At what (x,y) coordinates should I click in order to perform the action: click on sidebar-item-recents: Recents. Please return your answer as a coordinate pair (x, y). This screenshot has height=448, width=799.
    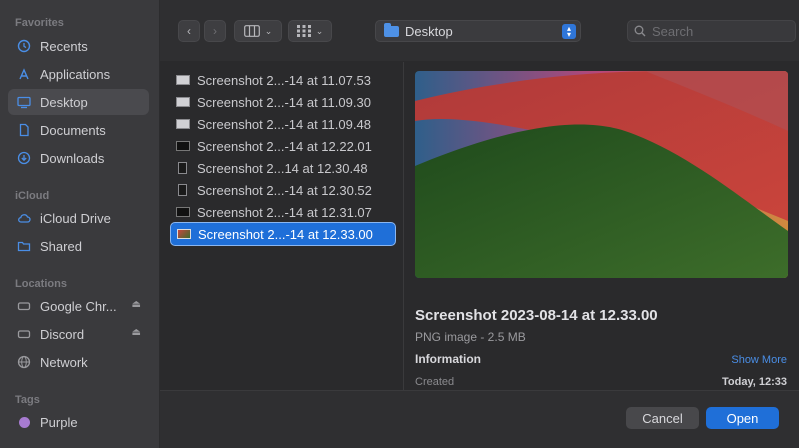
    Looking at the image, I should click on (78, 46).